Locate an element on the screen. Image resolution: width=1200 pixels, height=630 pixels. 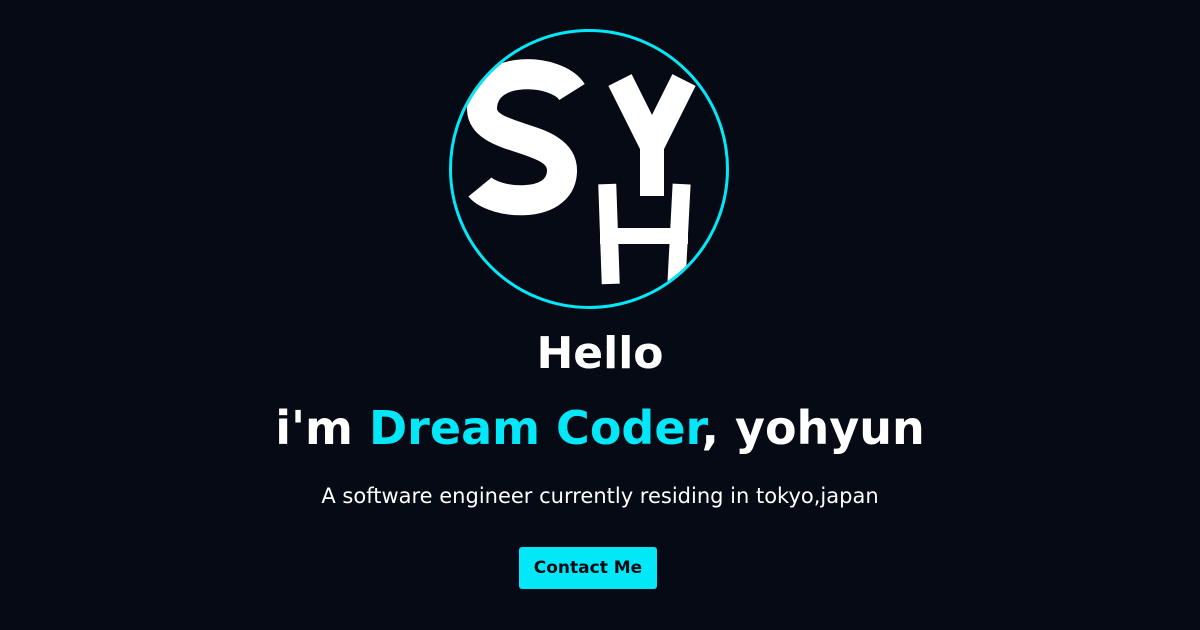
greeting-heading: Hello is located at coordinates (600, 353).